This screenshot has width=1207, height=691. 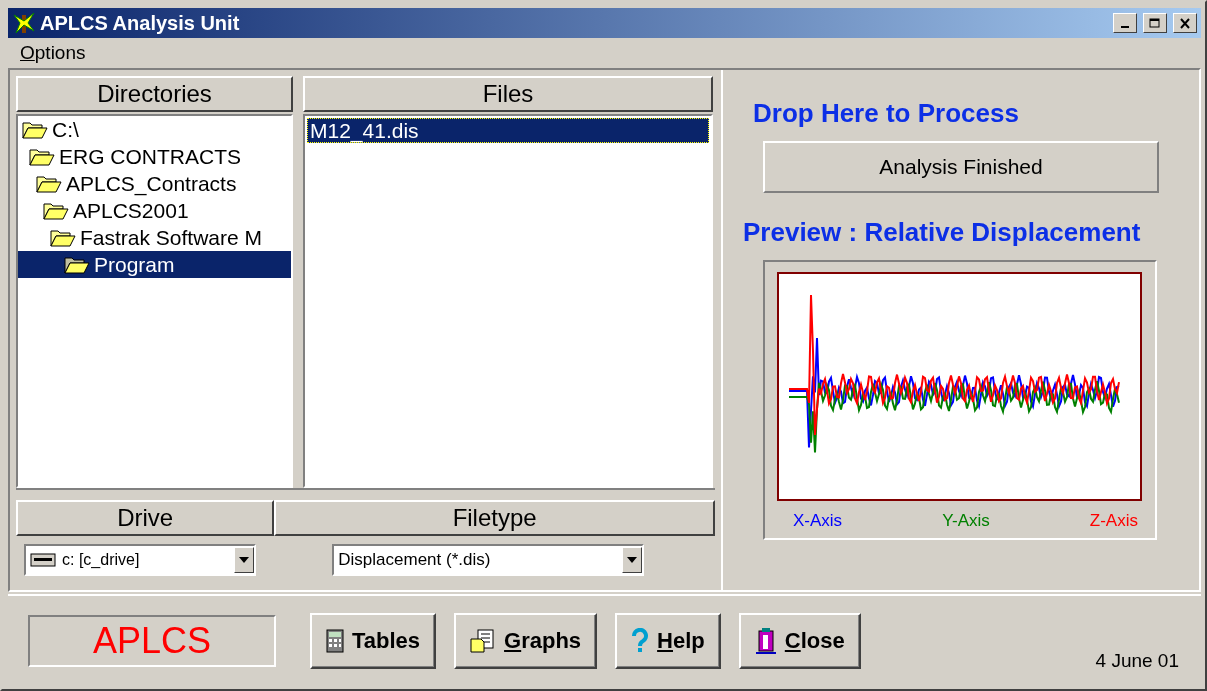 I want to click on status-panel: Analysis Finished, so click(x=961, y=167).